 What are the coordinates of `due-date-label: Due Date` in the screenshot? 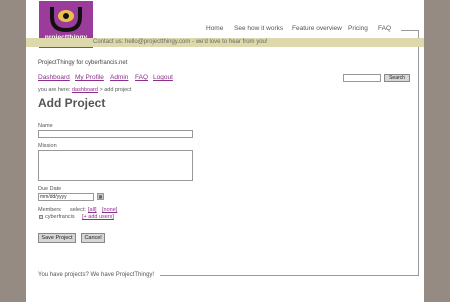 It's located at (50, 189).